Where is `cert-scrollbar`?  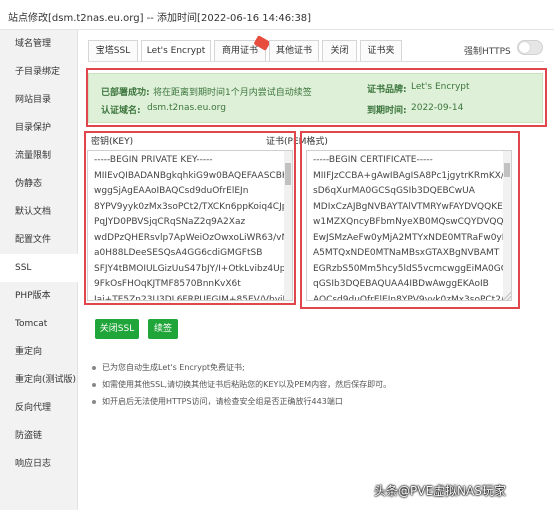
cert-scrollbar is located at coordinates (507, 225).